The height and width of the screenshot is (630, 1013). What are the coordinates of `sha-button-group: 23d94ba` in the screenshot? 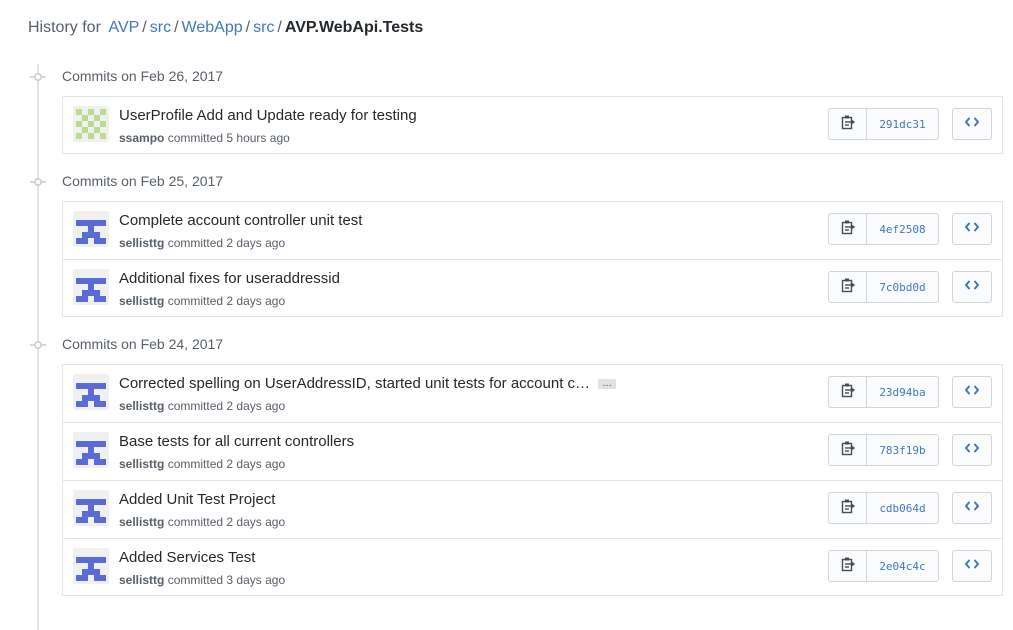 It's located at (883, 392).